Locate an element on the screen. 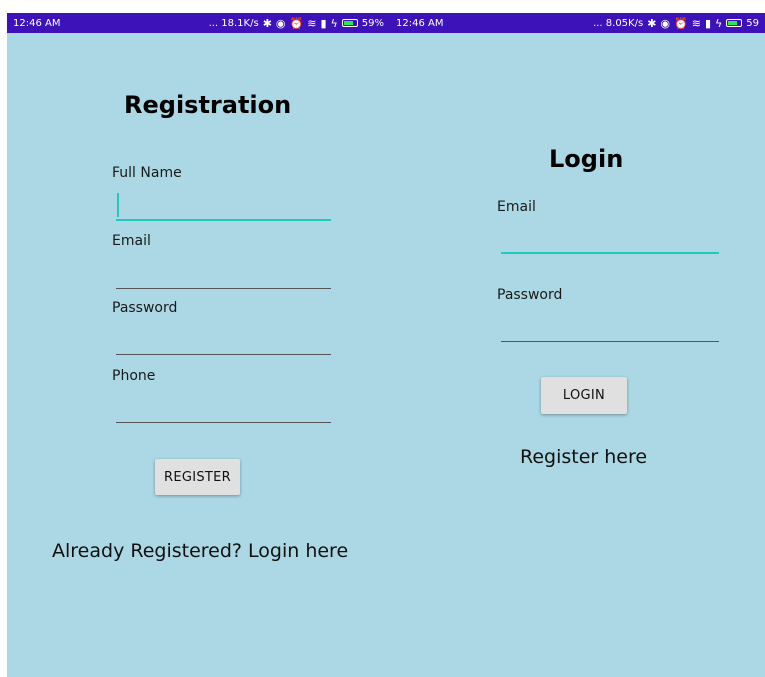 The image size is (765, 677). phone-input is located at coordinates (223, 408).